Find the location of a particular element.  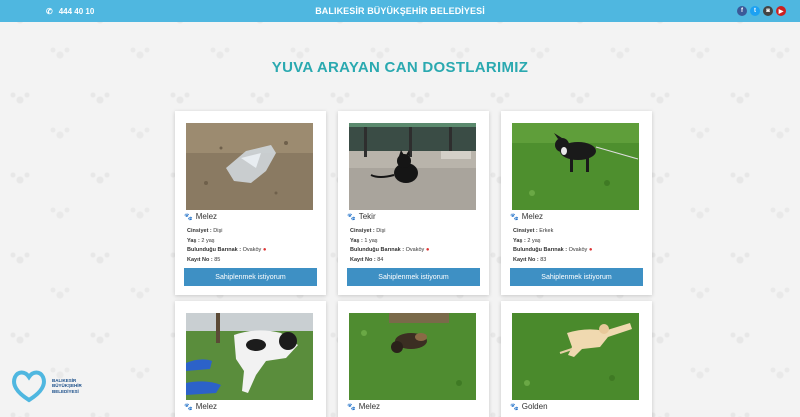

animal-breed: Golden is located at coordinates (534, 406).